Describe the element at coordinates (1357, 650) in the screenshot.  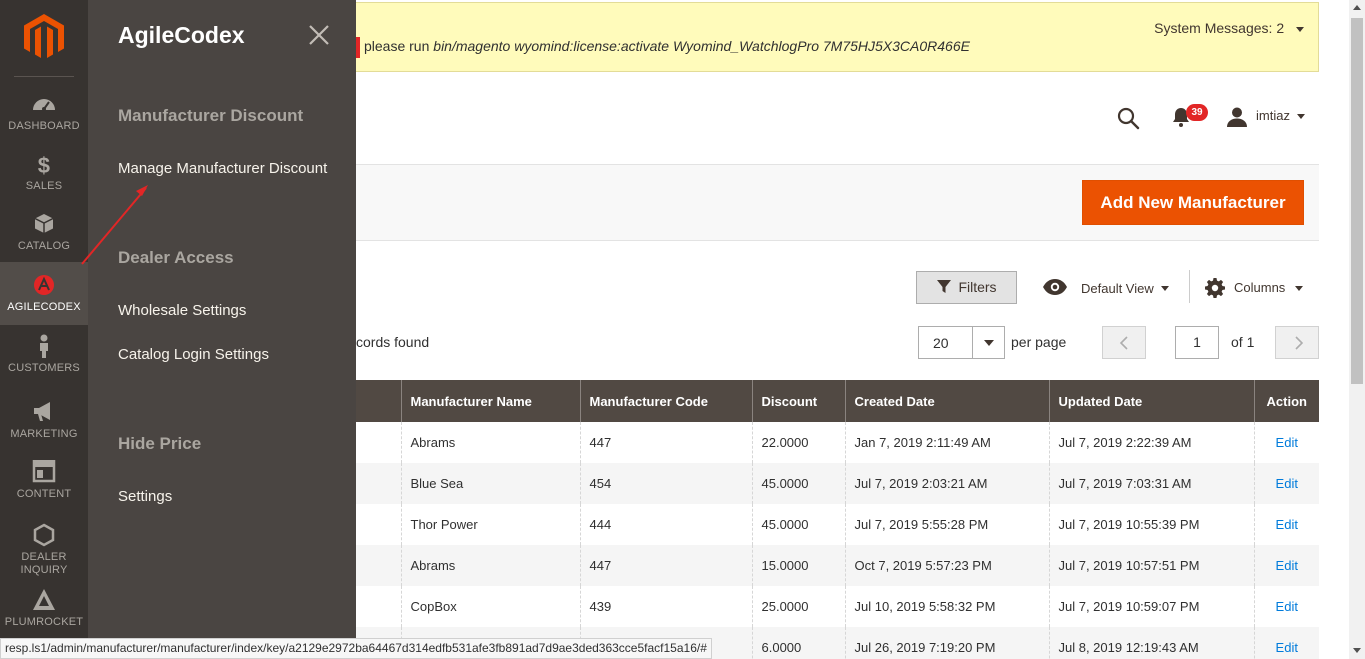
I see `scroll-down-icon` at that location.